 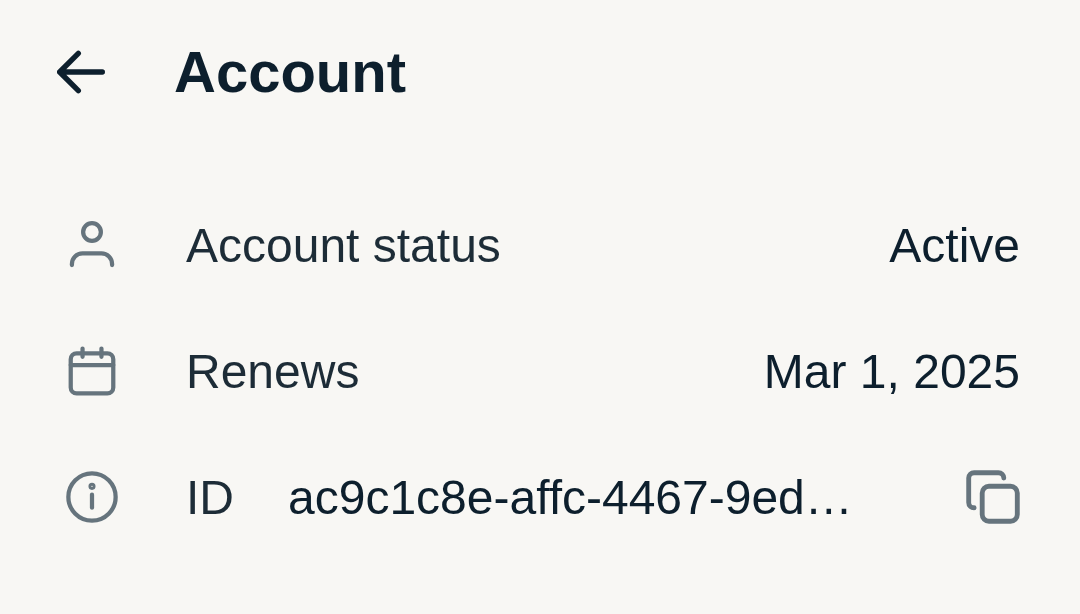 What do you see at coordinates (273, 371) in the screenshot?
I see `row-label: Renews` at bounding box center [273, 371].